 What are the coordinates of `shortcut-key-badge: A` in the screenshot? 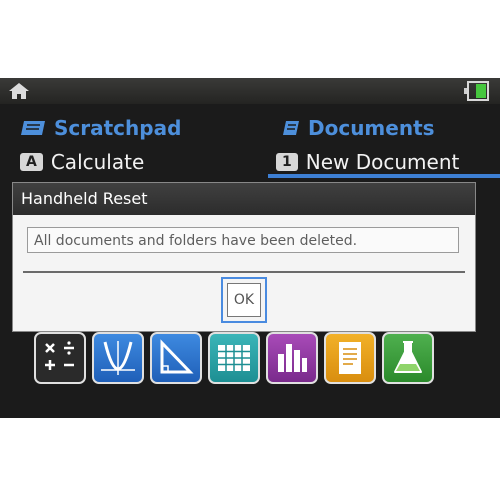 It's located at (31, 162).